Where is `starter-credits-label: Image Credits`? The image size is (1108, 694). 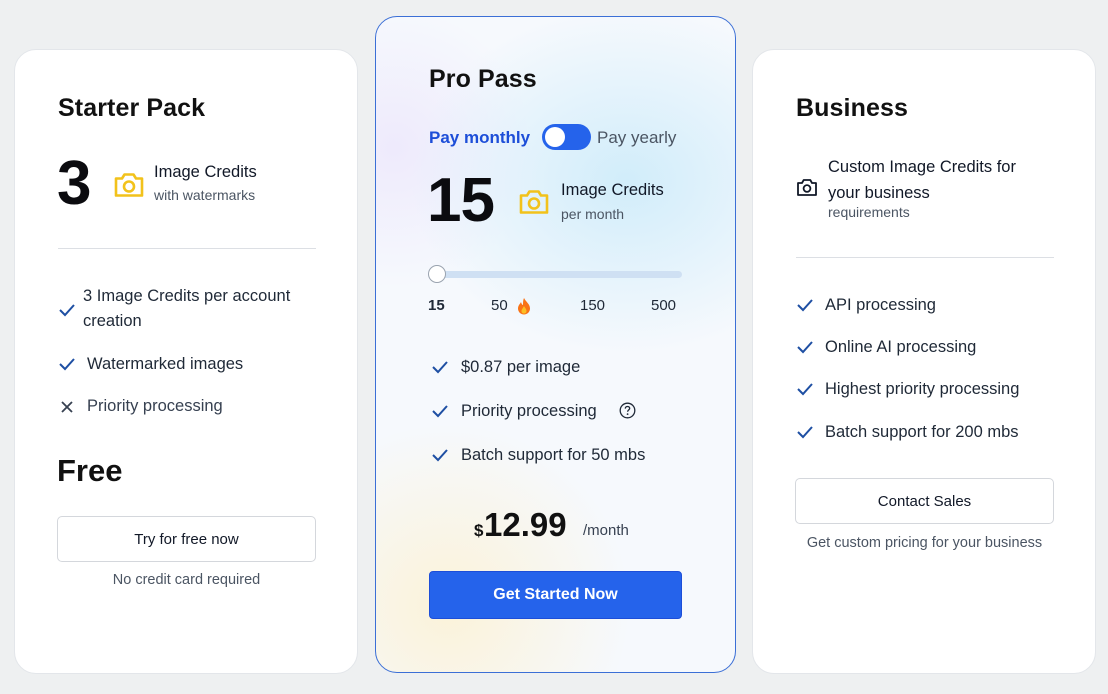 starter-credits-label: Image Credits is located at coordinates (205, 172).